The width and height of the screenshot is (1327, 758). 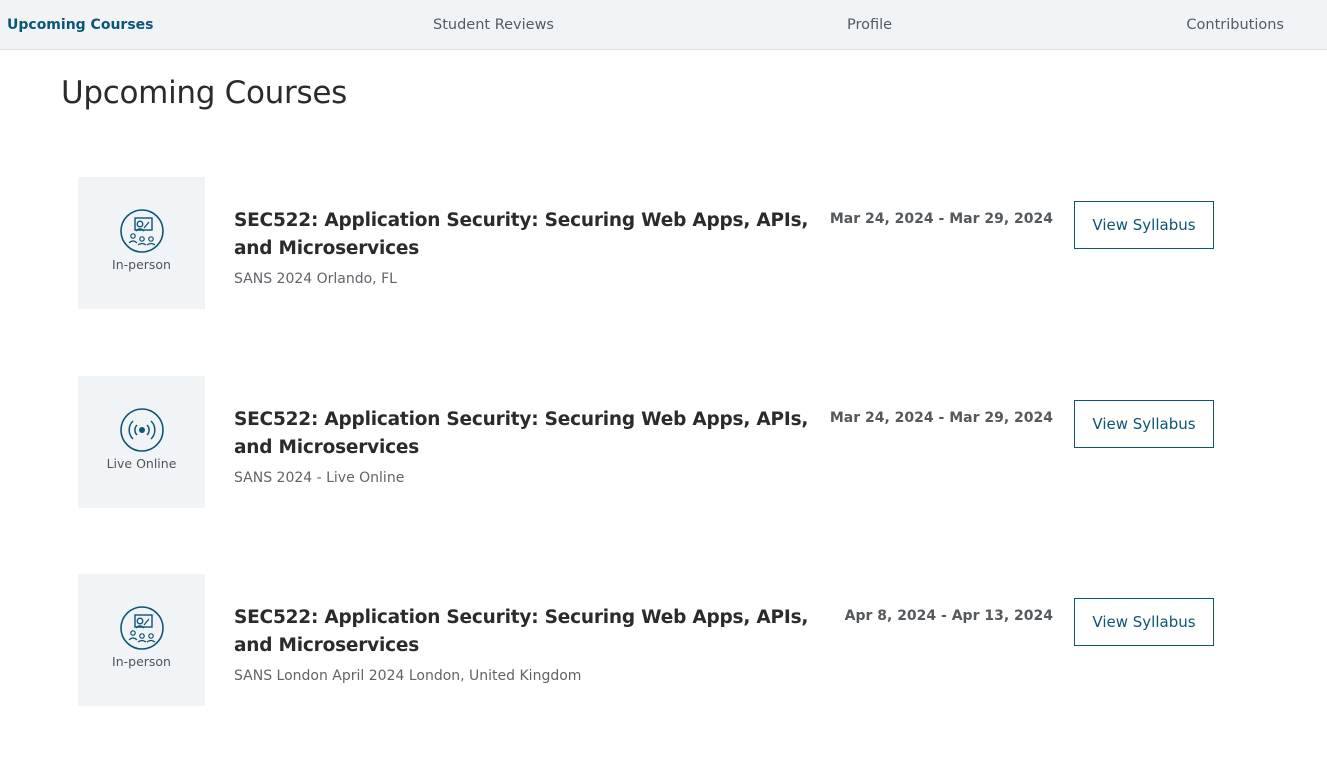 I want to click on course-format-thumb: Live Online, so click(x=141, y=442).